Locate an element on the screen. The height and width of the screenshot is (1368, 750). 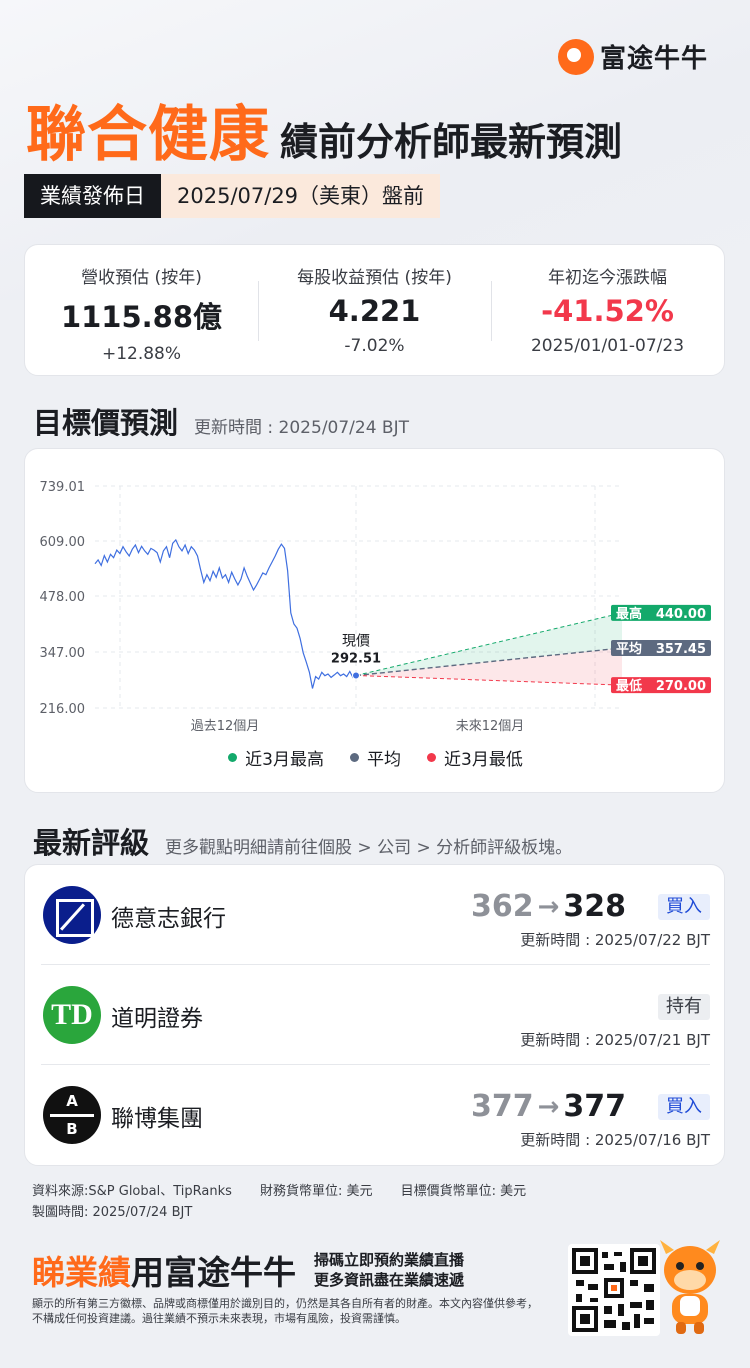
legend-item-high: 近3月最高 is located at coordinates (276, 757).